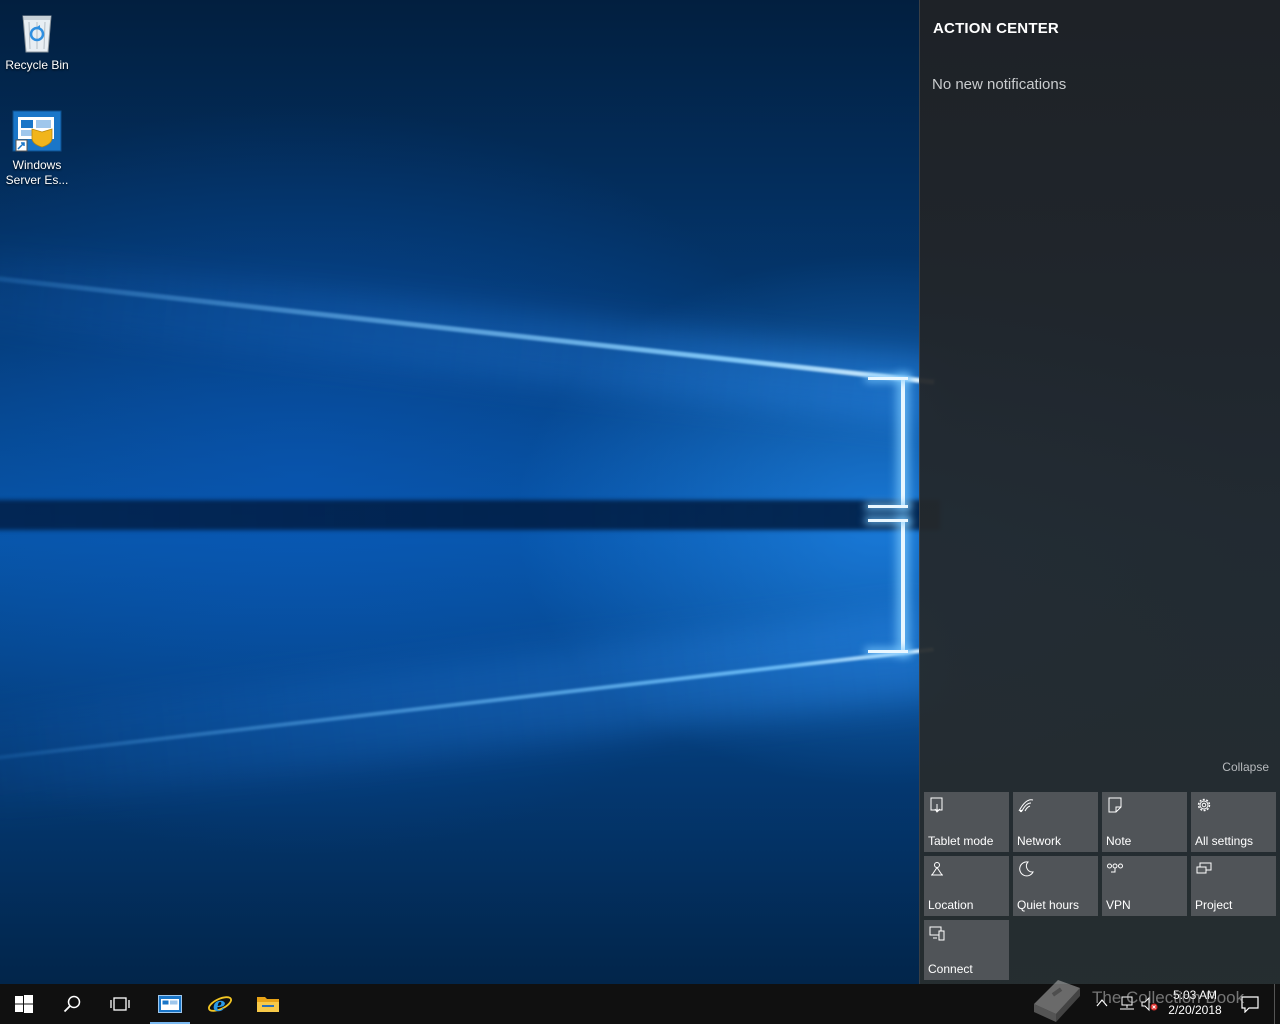 The image size is (1280, 1024). Describe the element at coordinates (1214, 905) in the screenshot. I see `quick-action-label: Project` at that location.